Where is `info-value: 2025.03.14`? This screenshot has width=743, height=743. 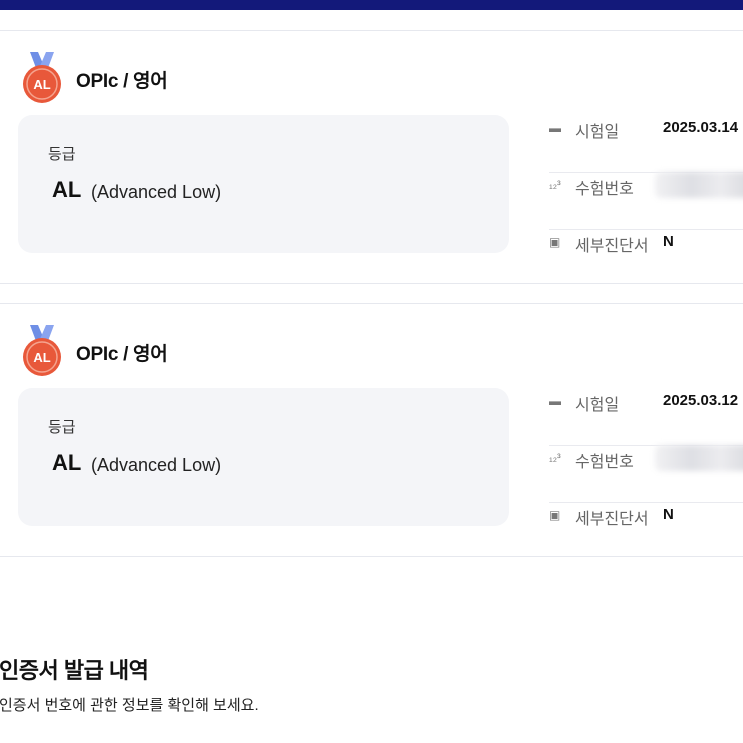 info-value: 2025.03.14 is located at coordinates (701, 127).